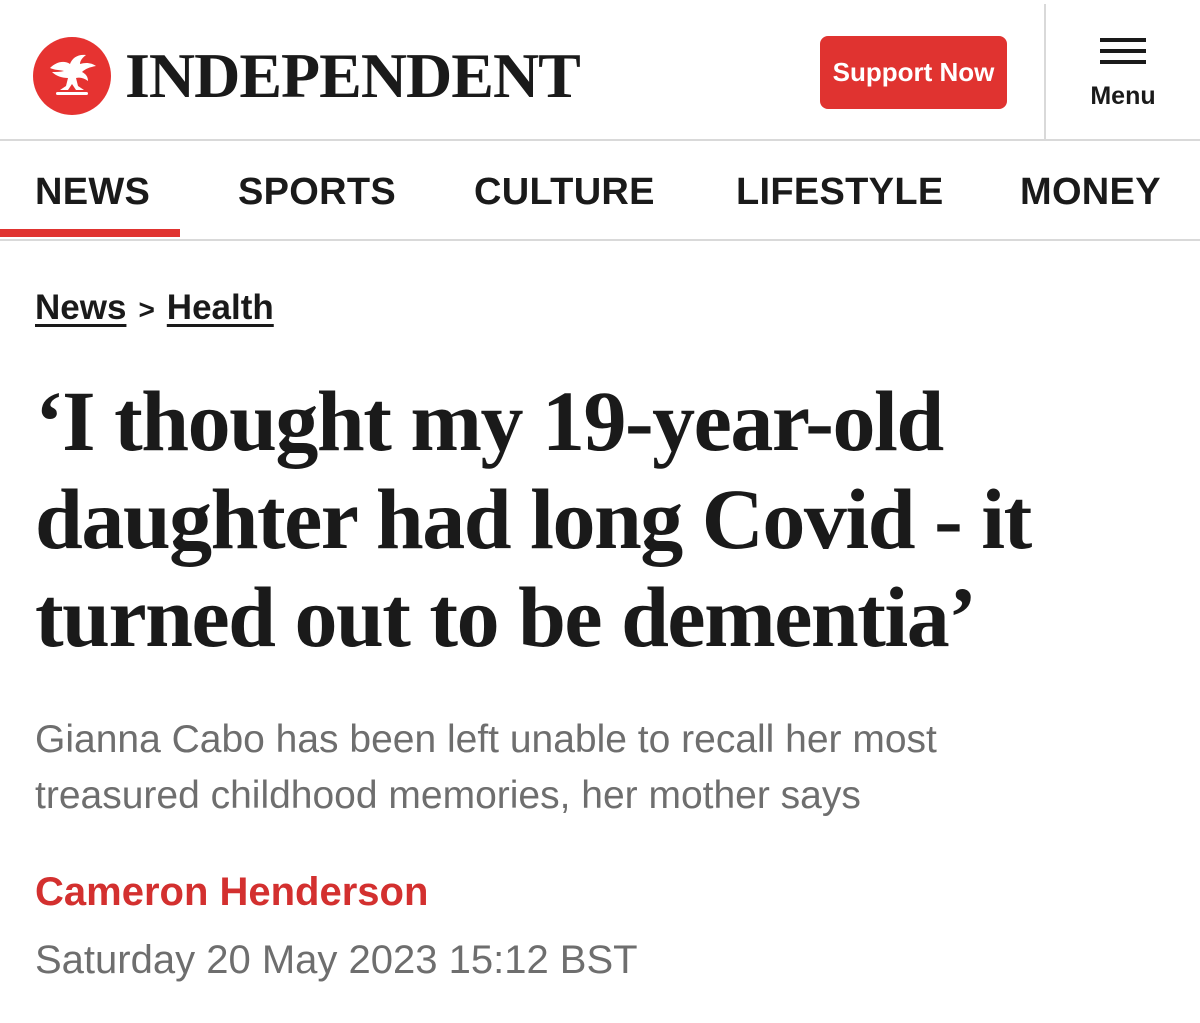 This screenshot has width=1200, height=1023. I want to click on section-nav: NEWS SPORTS CULTURE LIFESTYLE MONEY, so click(600, 191).